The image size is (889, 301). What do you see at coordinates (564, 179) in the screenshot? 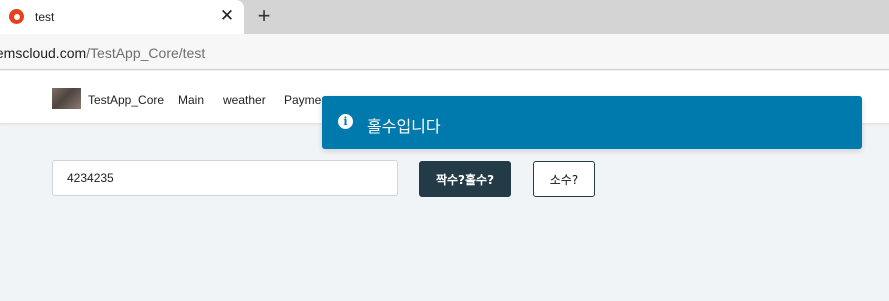
I see `prime-check-button: 소수?` at bounding box center [564, 179].